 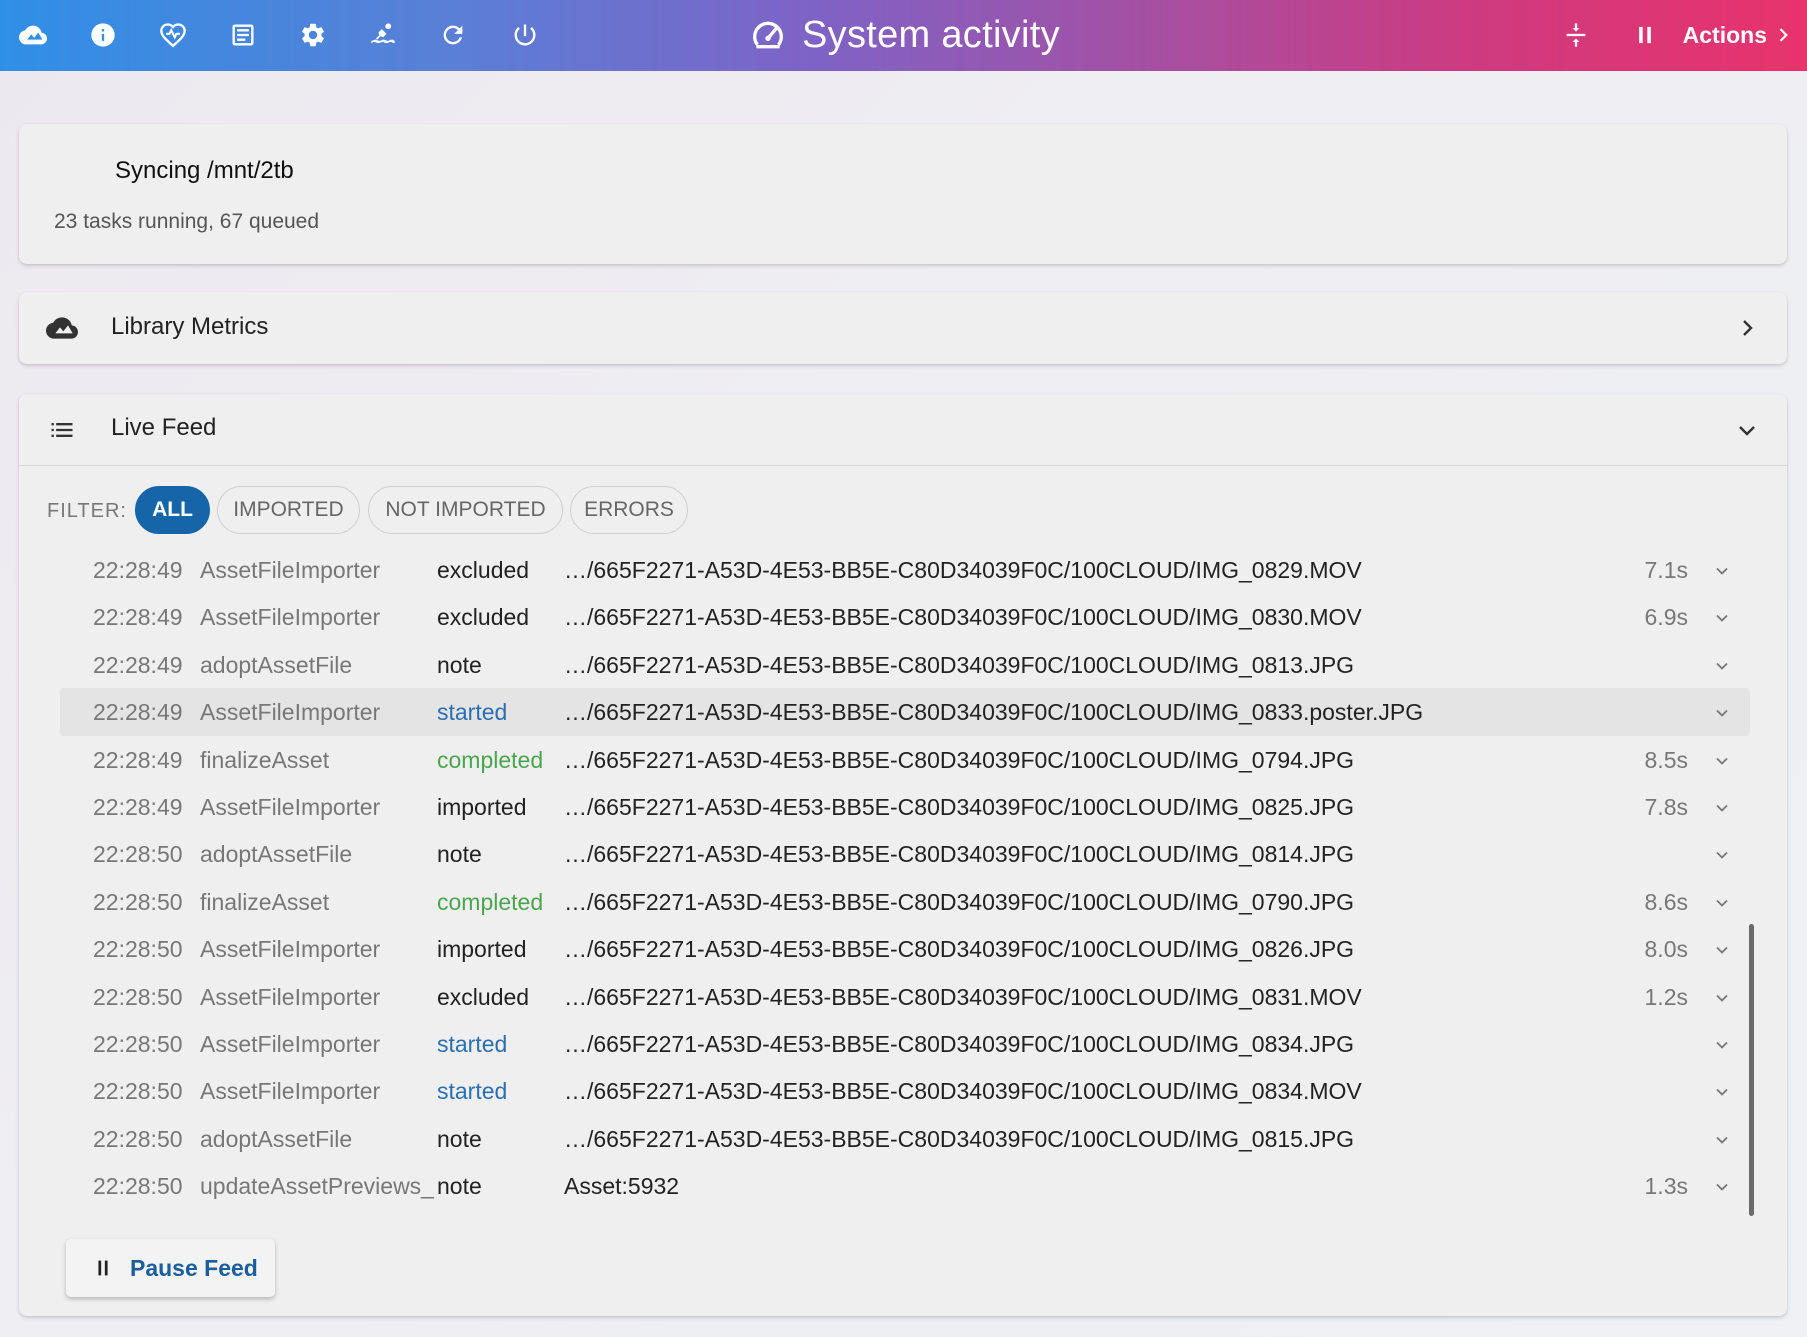 I want to click on refresh-icon, so click(x=453, y=35).